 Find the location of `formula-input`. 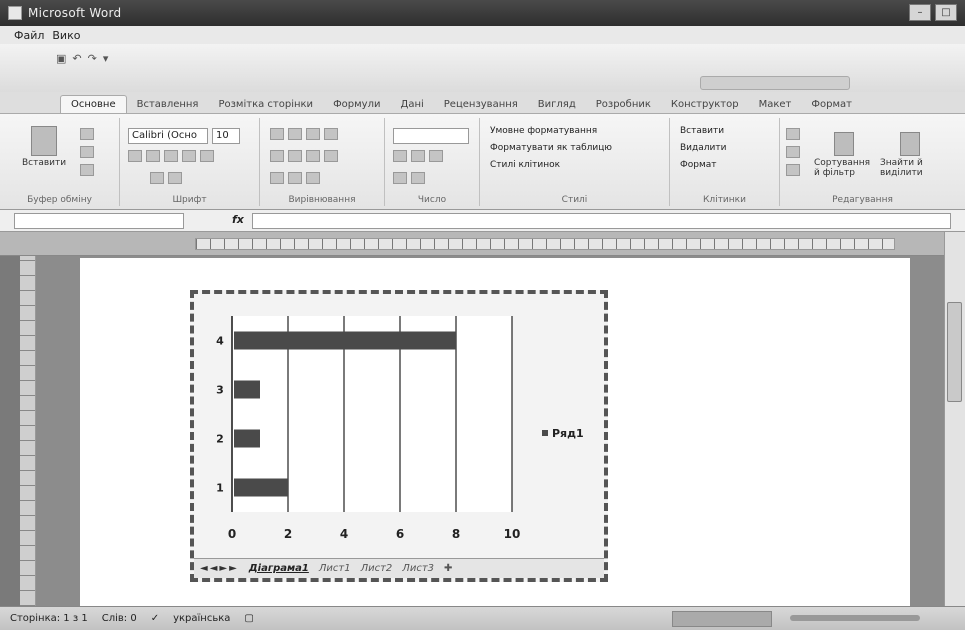

formula-input is located at coordinates (601, 221).